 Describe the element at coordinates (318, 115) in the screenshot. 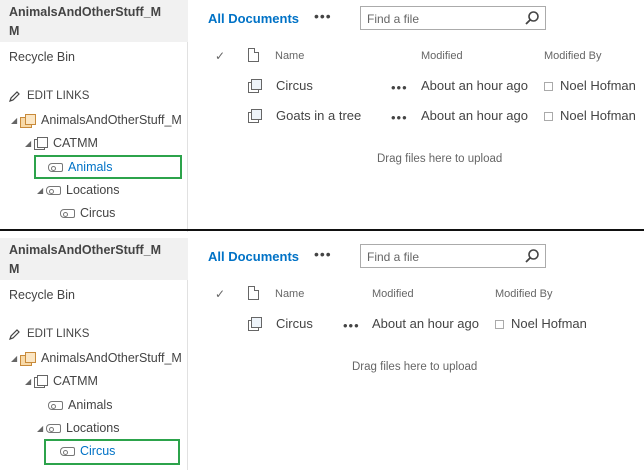

I see `file-name-link: Goats in a tree` at that location.